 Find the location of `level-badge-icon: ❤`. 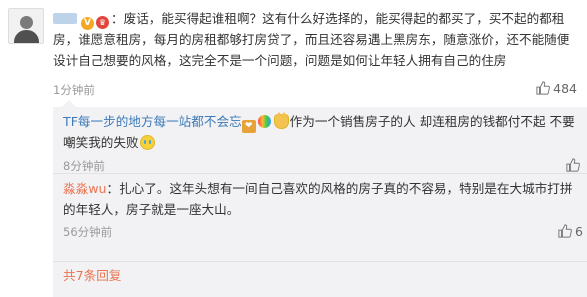

level-badge-icon: ❤ is located at coordinates (248, 126).